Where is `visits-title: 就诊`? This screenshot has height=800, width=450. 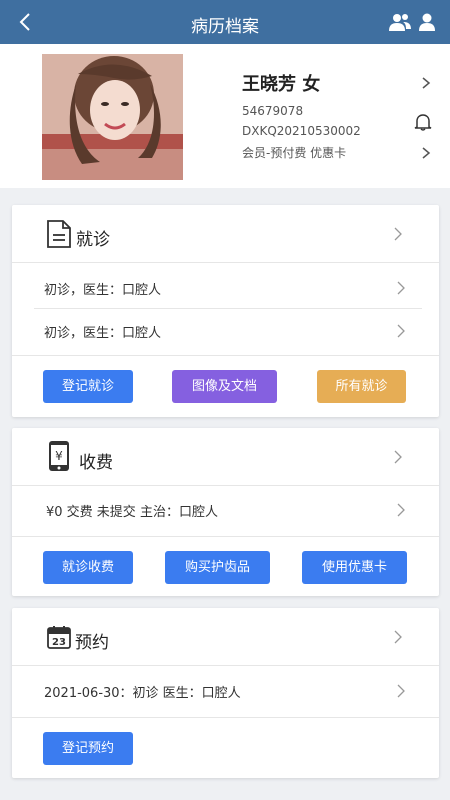 visits-title: 就诊 is located at coordinates (93, 240).